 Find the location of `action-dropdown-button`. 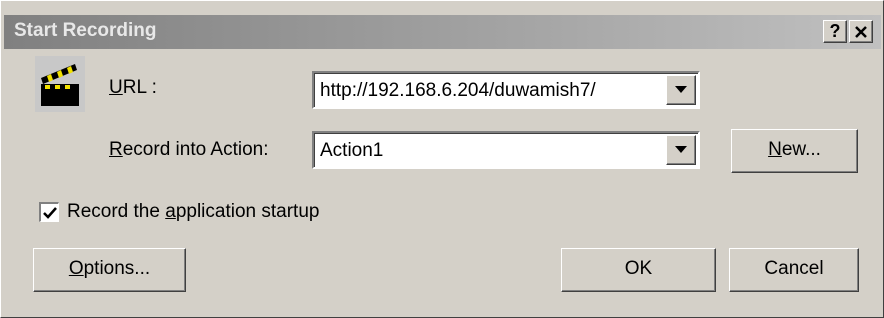

action-dropdown-button is located at coordinates (681, 150).